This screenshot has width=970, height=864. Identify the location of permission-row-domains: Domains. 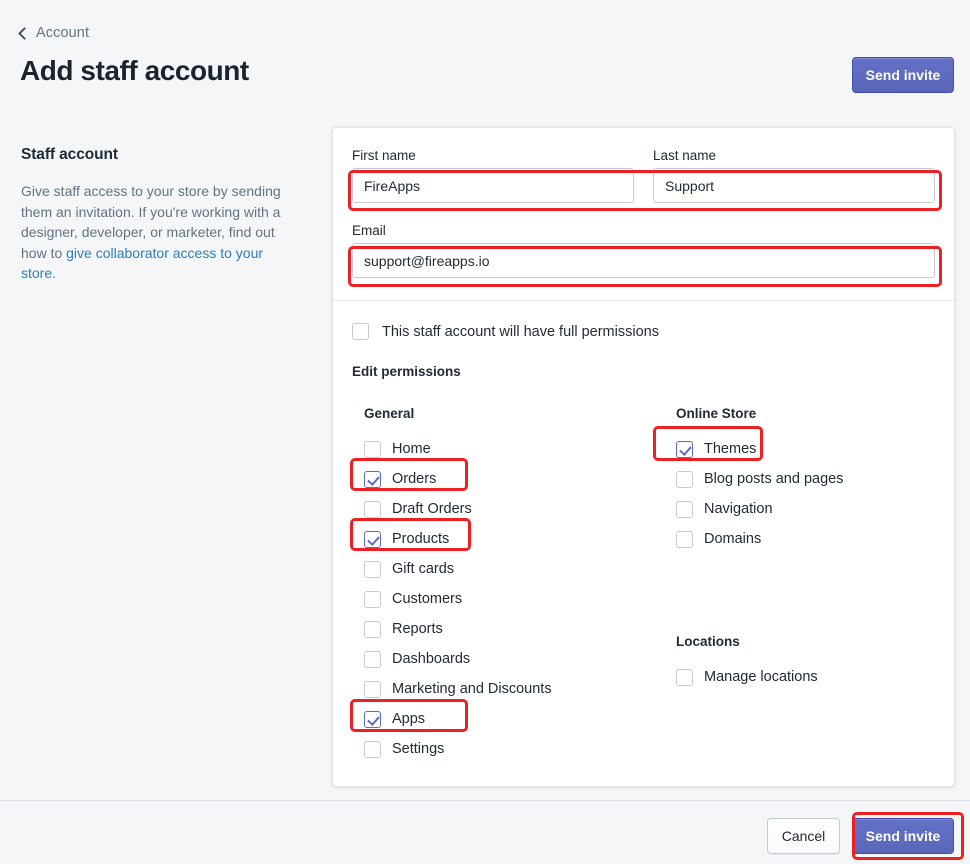
(801, 539).